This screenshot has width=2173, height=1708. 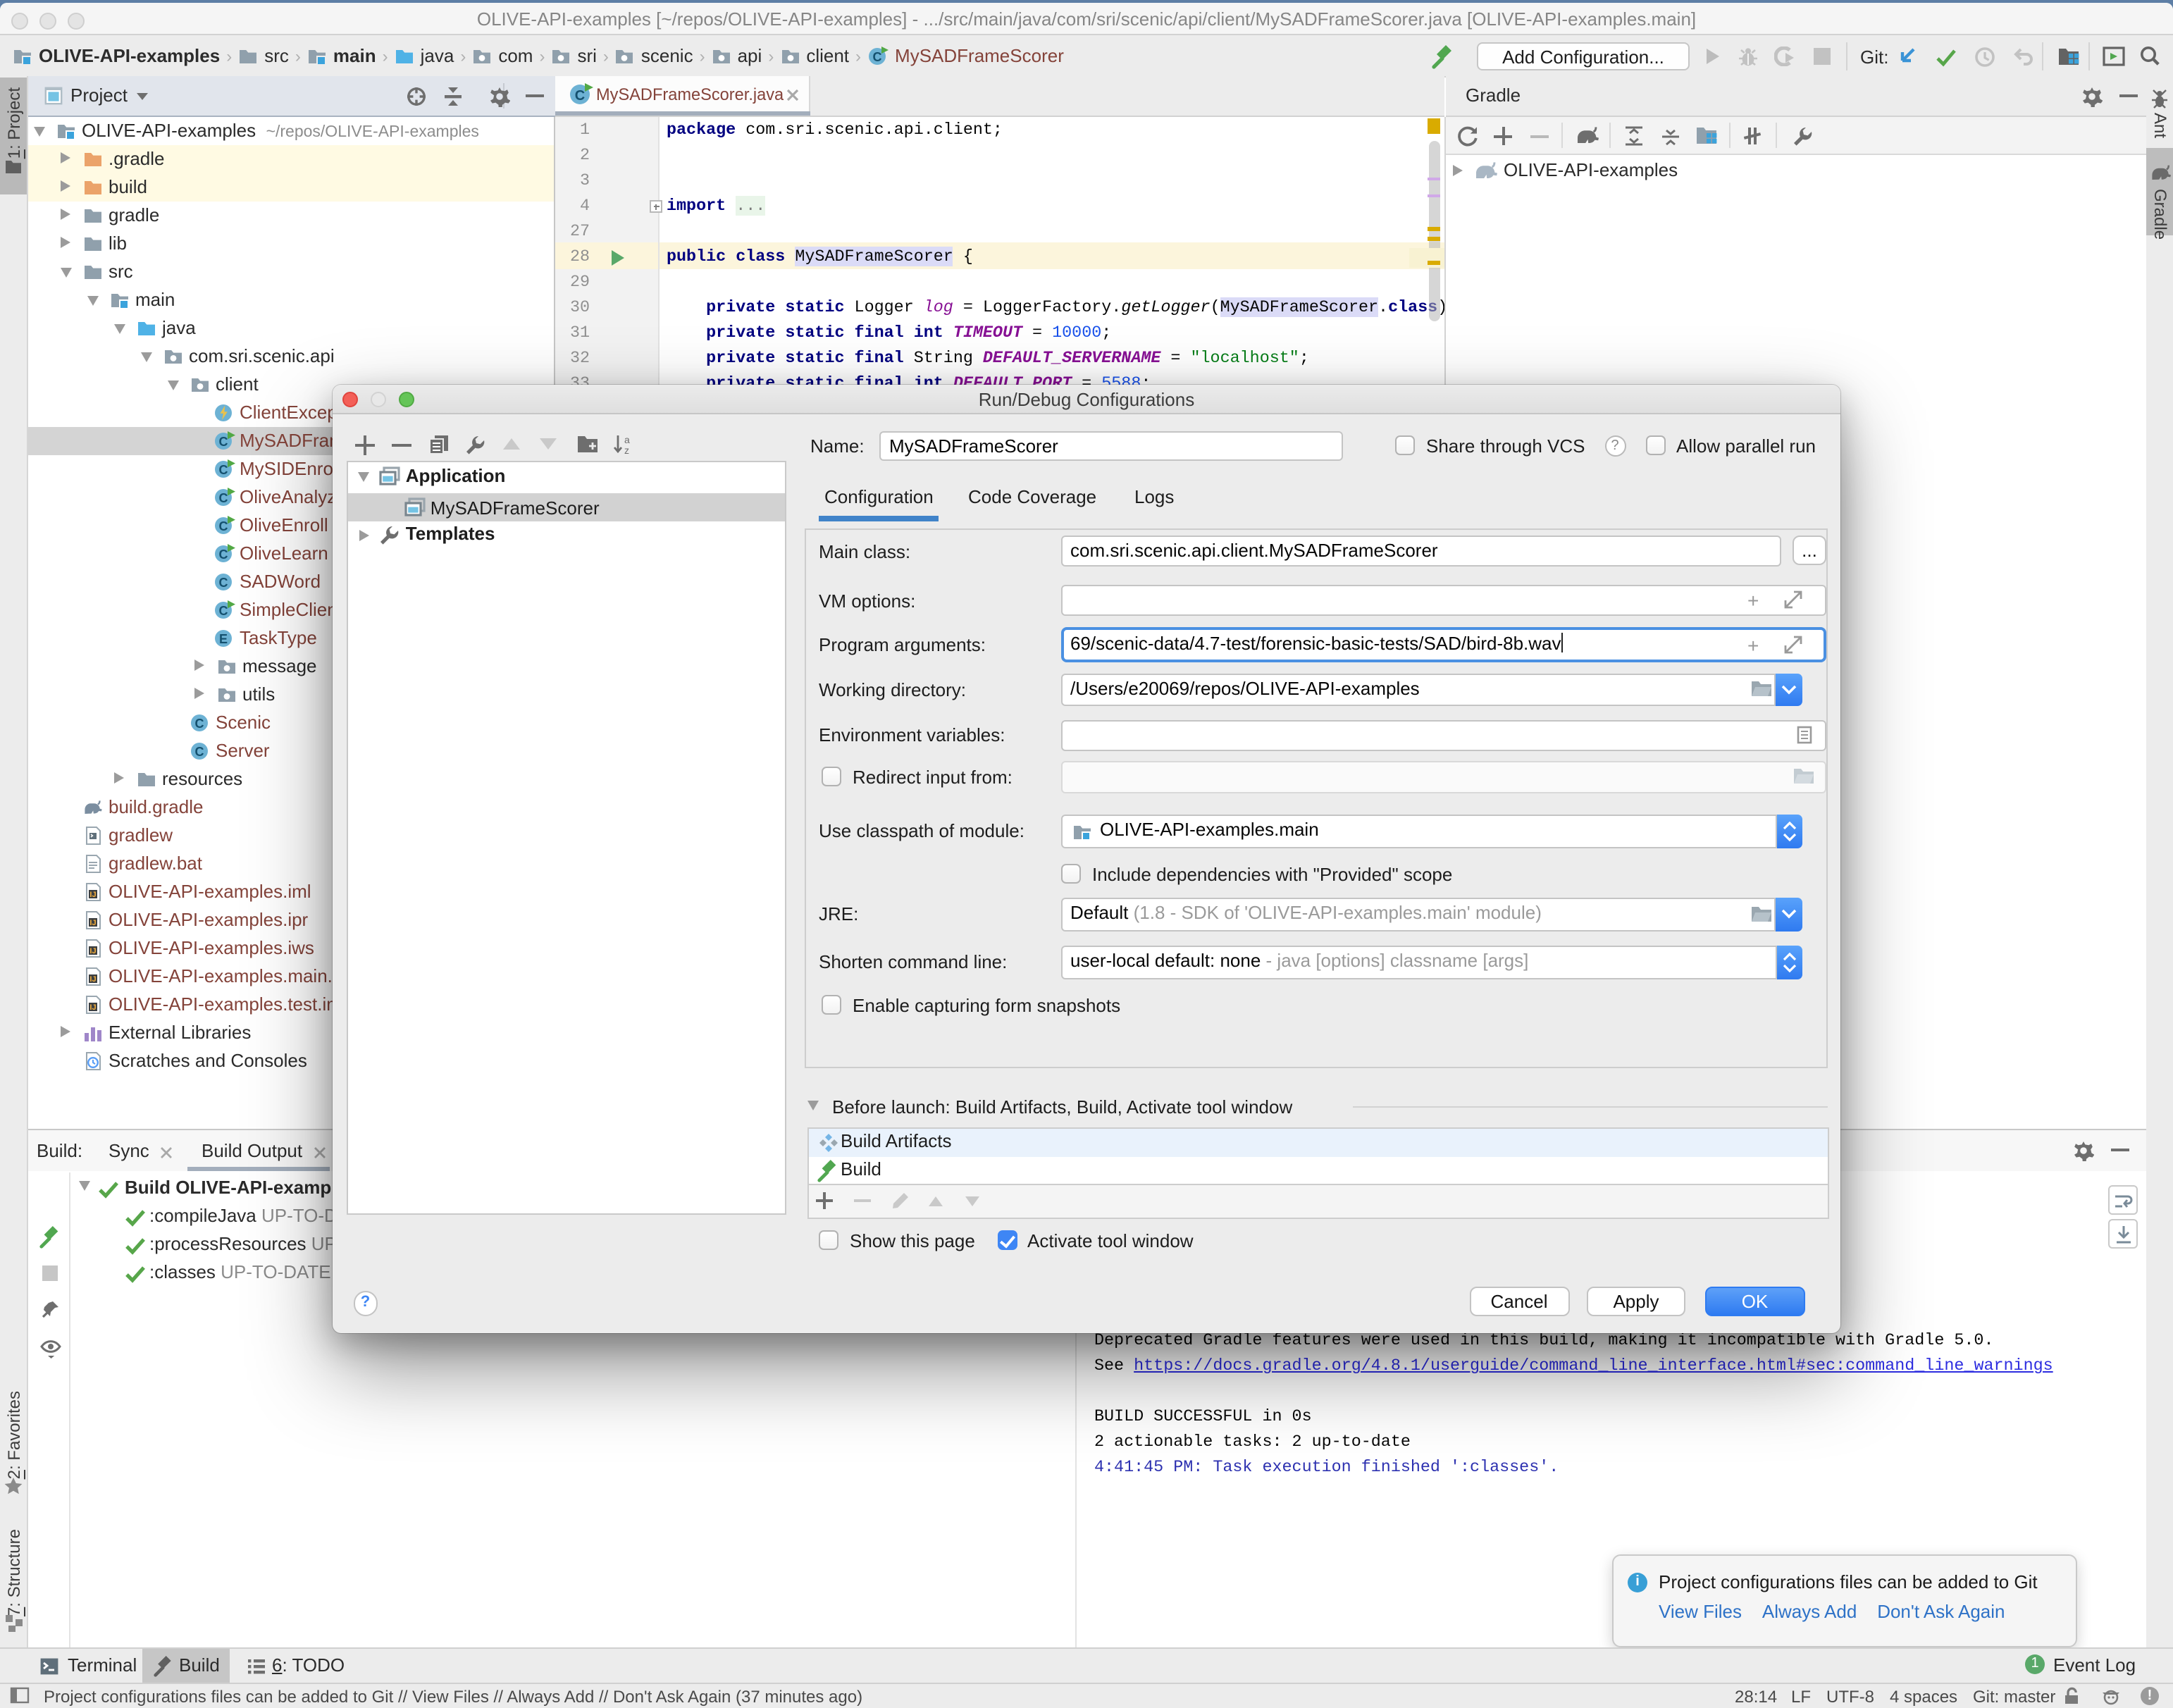 What do you see at coordinates (626, 450) in the screenshot?
I see `svg-text: z` at bounding box center [626, 450].